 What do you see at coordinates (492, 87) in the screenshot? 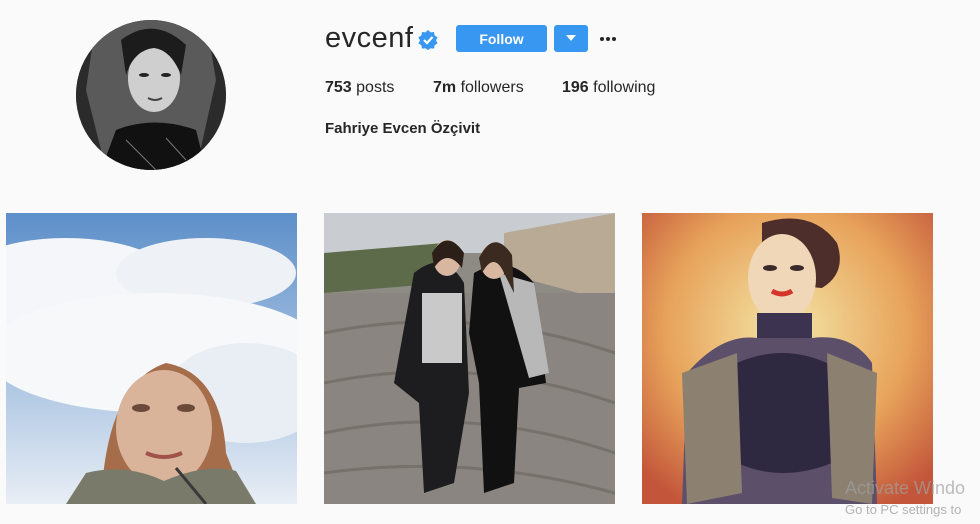
I see `followers-label: followers` at bounding box center [492, 87].